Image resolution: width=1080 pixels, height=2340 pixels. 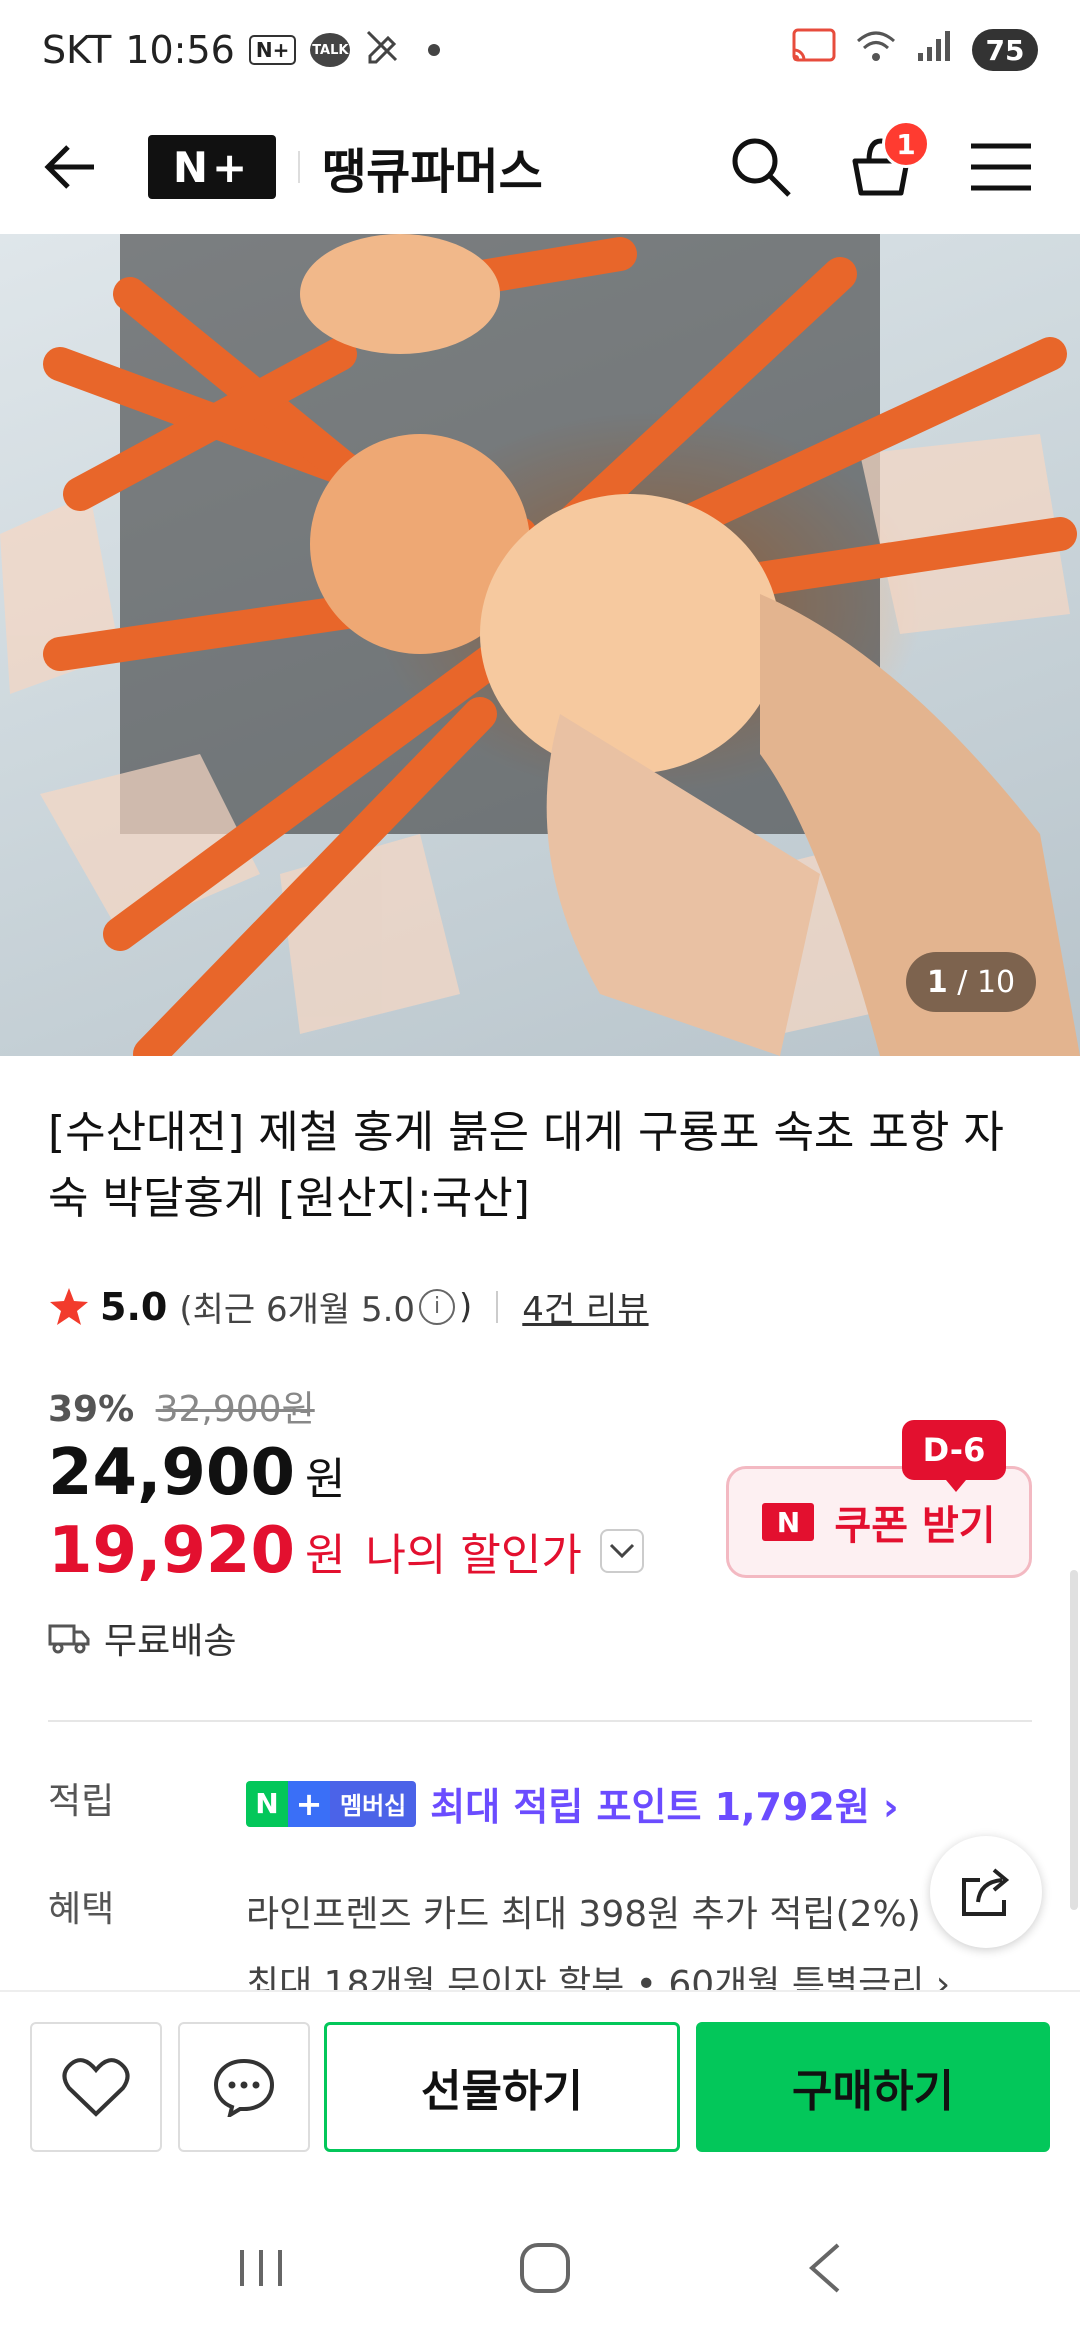 I want to click on sale-price-unit: 원, so click(x=325, y=1479).